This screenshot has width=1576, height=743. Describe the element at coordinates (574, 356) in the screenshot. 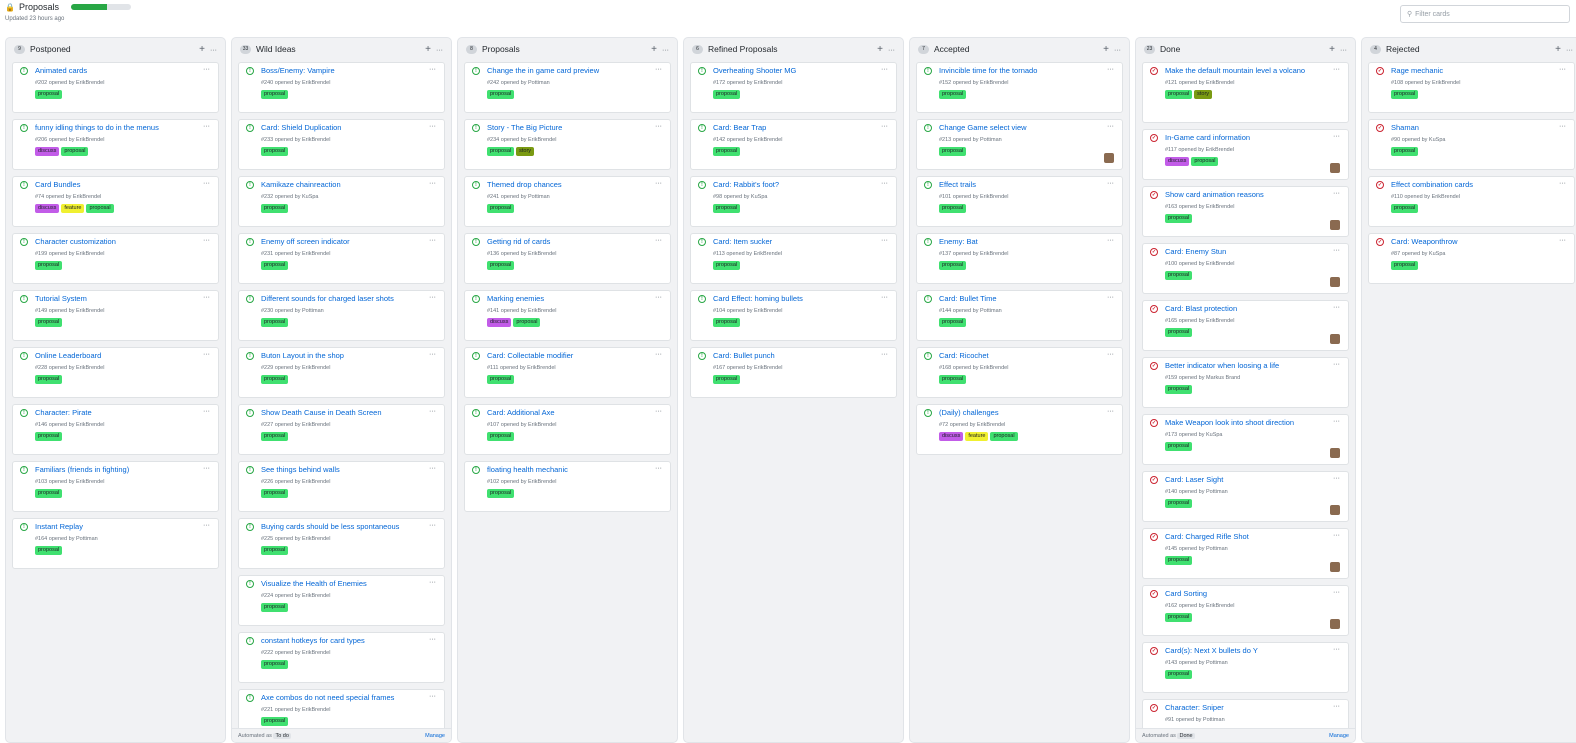

I see `issue-title: Card: Collectable modifier` at that location.